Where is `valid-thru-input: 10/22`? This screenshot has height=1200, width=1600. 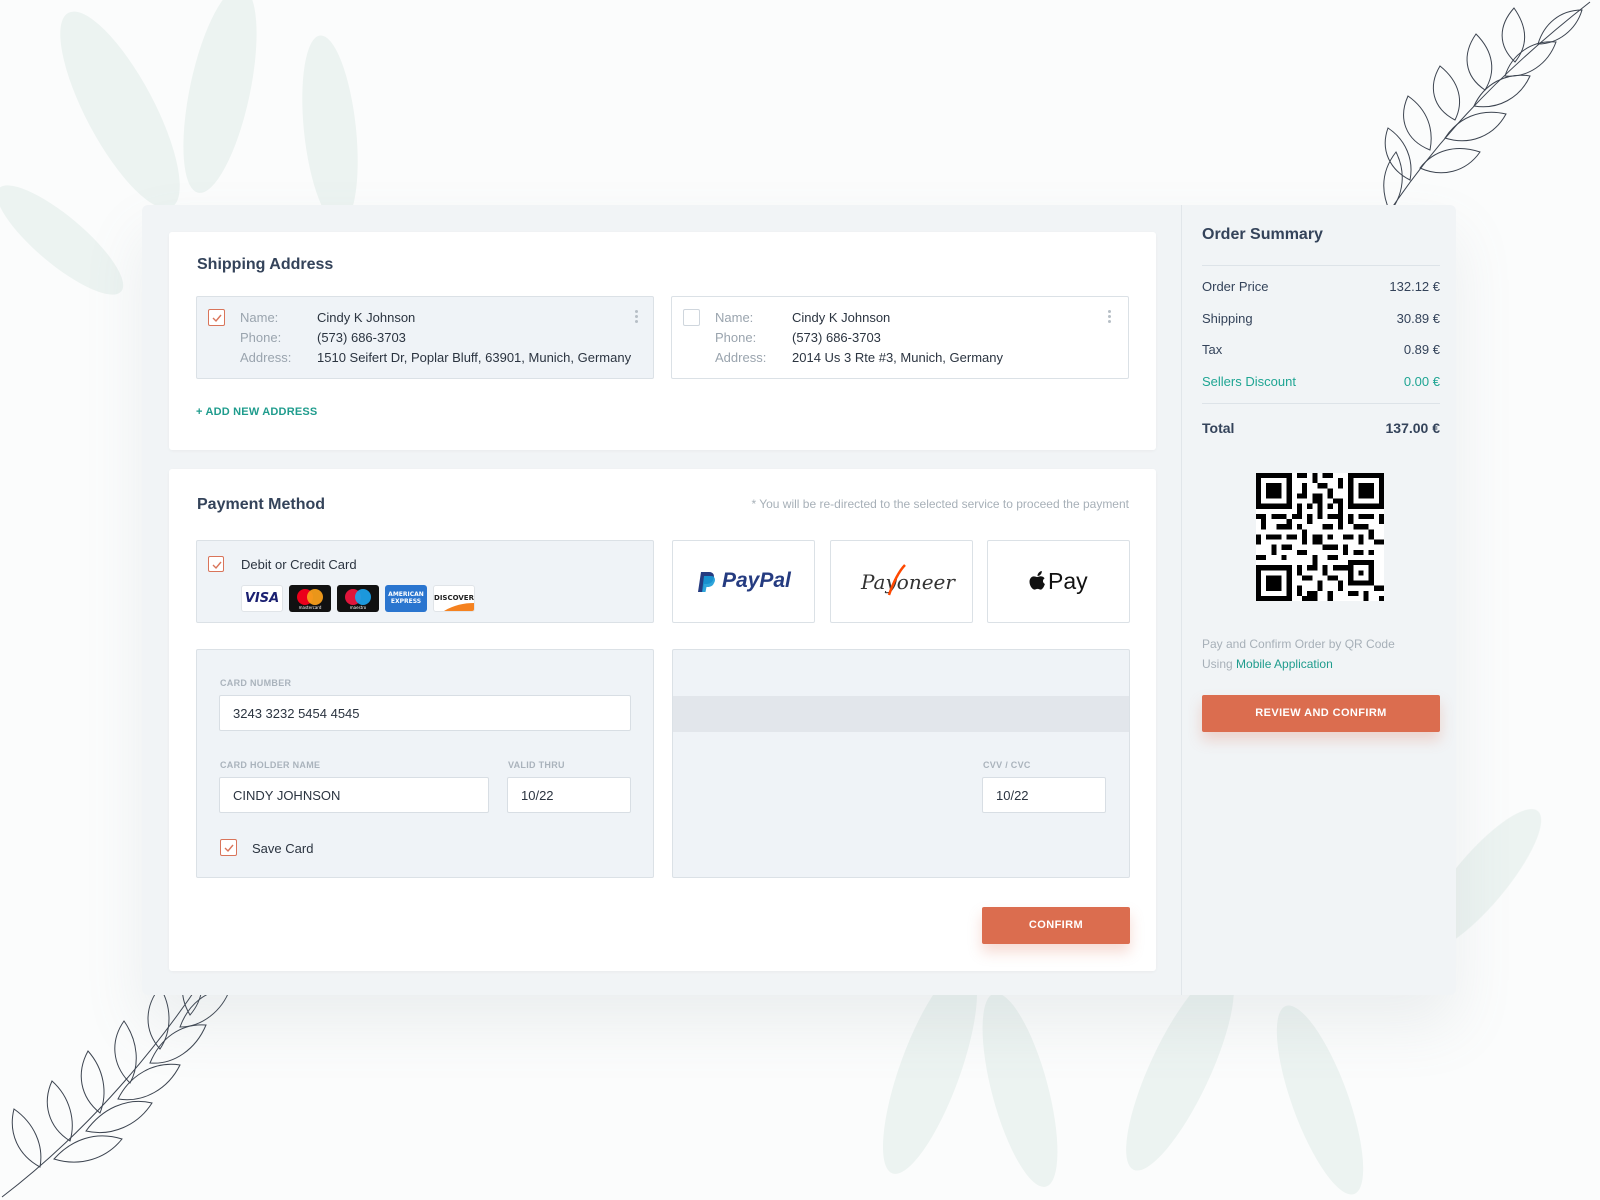
valid-thru-input: 10/22 is located at coordinates (569, 795).